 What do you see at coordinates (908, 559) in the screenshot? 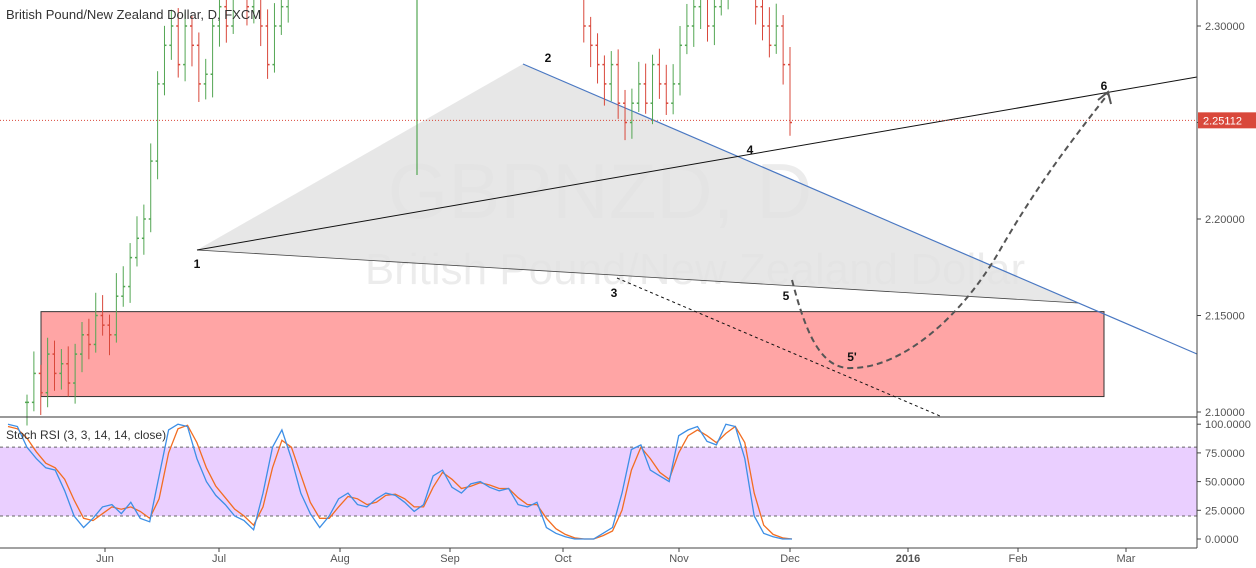
I see `time-tick-label: 2016` at bounding box center [908, 559].